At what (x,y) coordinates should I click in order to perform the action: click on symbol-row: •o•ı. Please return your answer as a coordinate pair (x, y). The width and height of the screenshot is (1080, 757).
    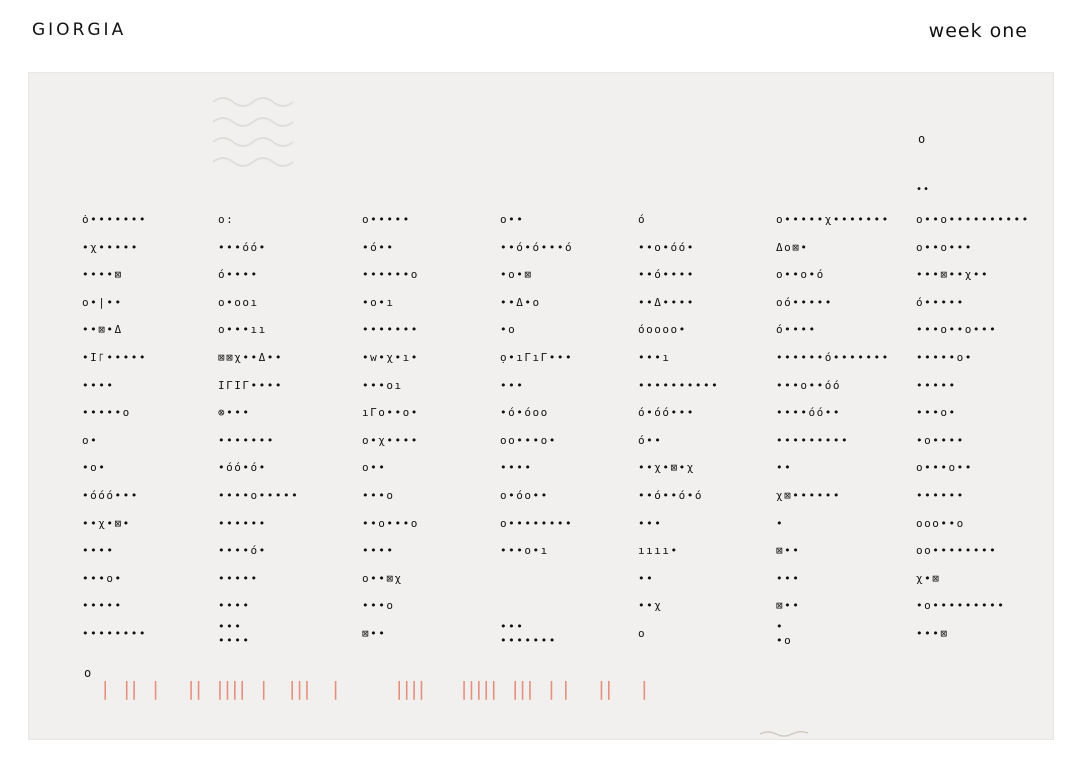
    Looking at the image, I should click on (378, 302).